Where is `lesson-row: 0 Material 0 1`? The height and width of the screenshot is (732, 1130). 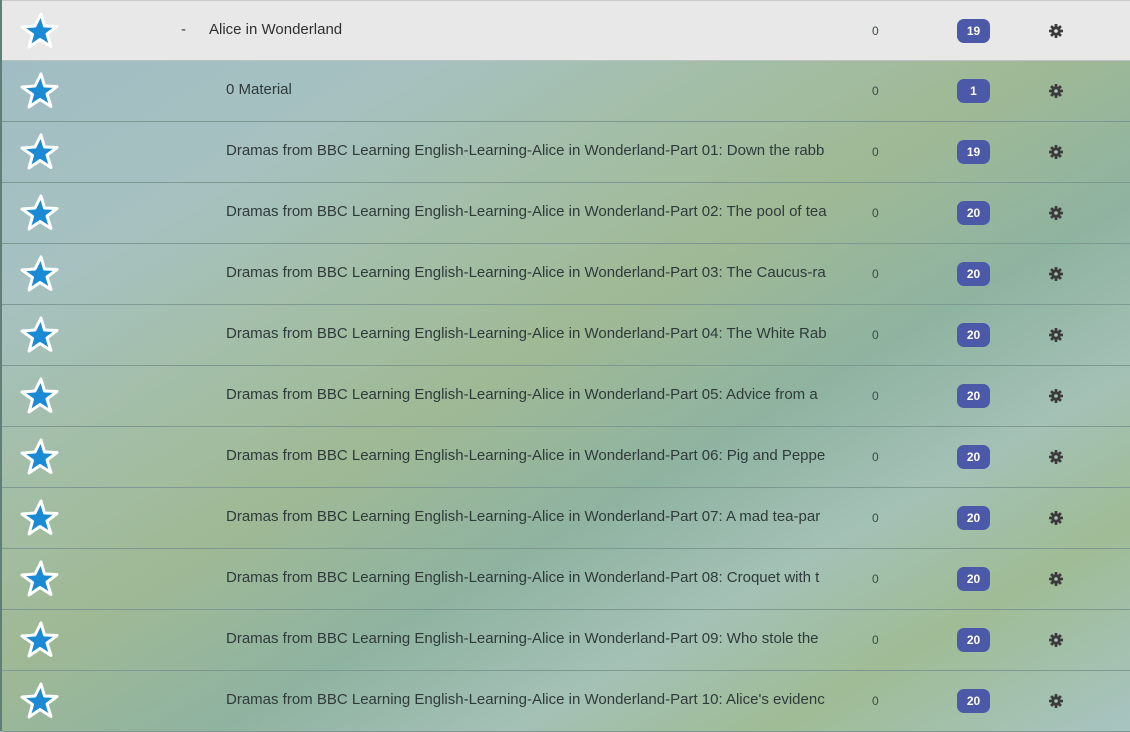
lesson-row: 0 Material 0 1 is located at coordinates (566, 91).